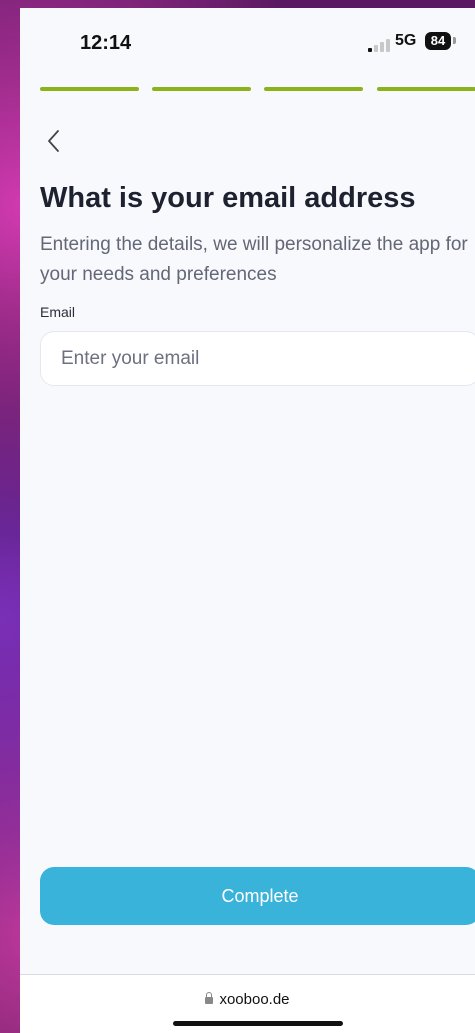 Image resolution: width=475 pixels, height=1033 pixels. I want to click on status-time: 12:14, so click(106, 43).